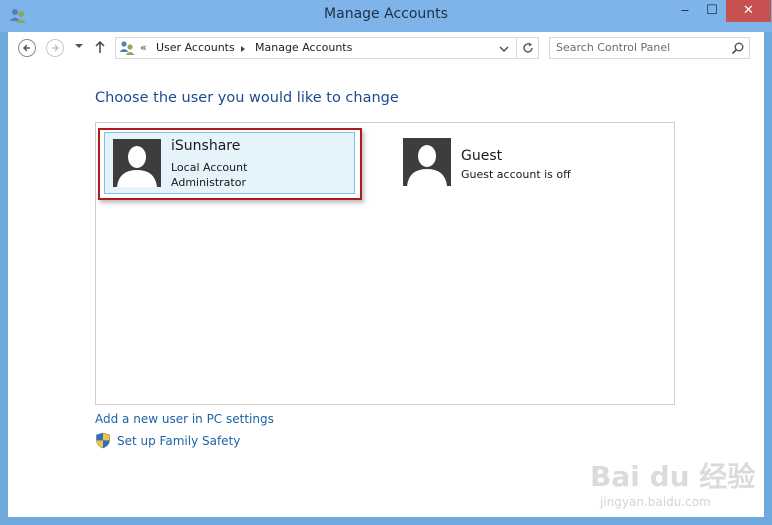 The width and height of the screenshot is (772, 525). I want to click on forward-button, so click(55, 48).